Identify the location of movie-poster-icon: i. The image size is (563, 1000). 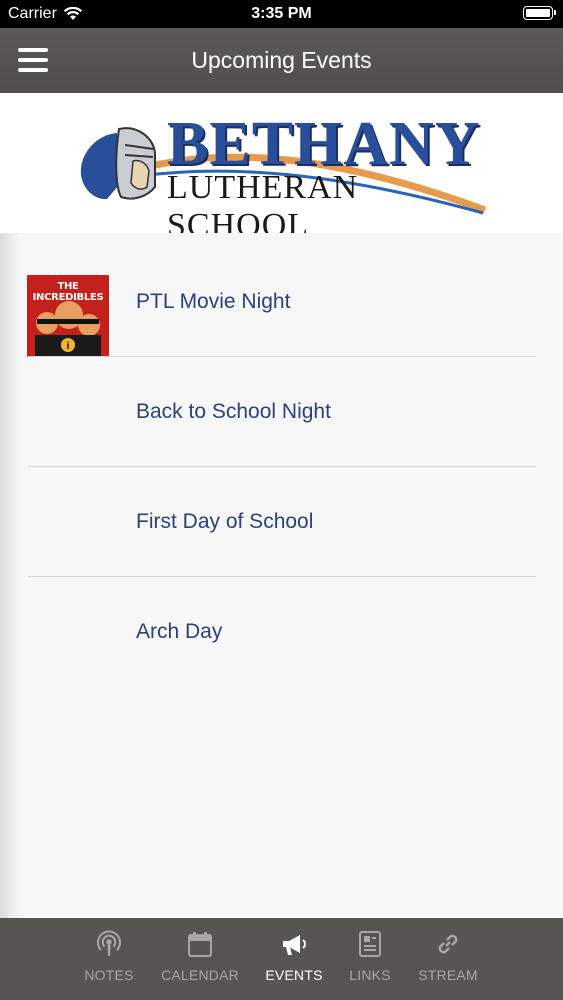
(68, 329).